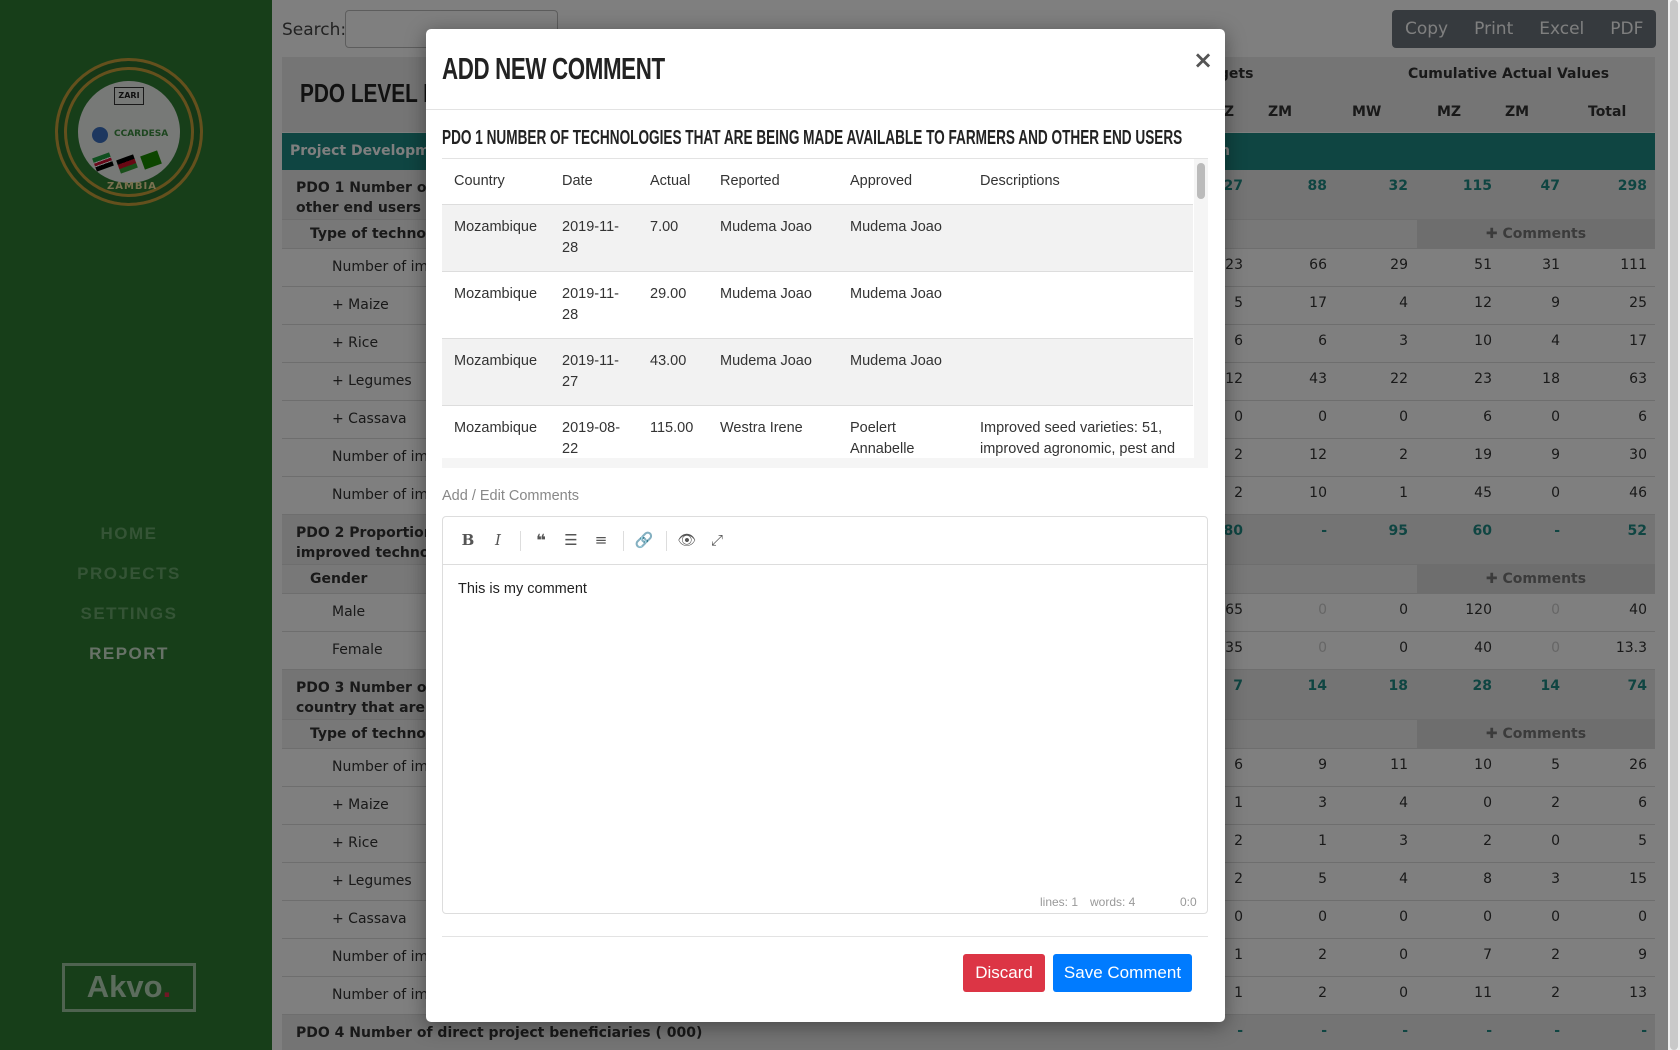  Describe the element at coordinates (571, 540) in the screenshot. I see `unordered-list-icon: ☰` at that location.